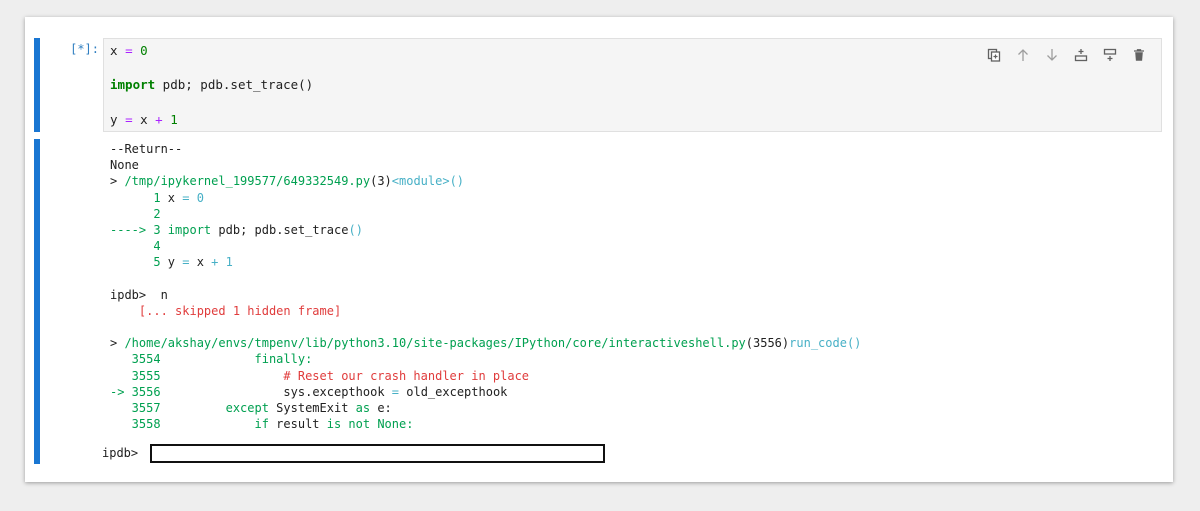 Image resolution: width=1200 pixels, height=511 pixels. What do you see at coordinates (294, 391) in the screenshot?
I see `code-token: sys` at bounding box center [294, 391].